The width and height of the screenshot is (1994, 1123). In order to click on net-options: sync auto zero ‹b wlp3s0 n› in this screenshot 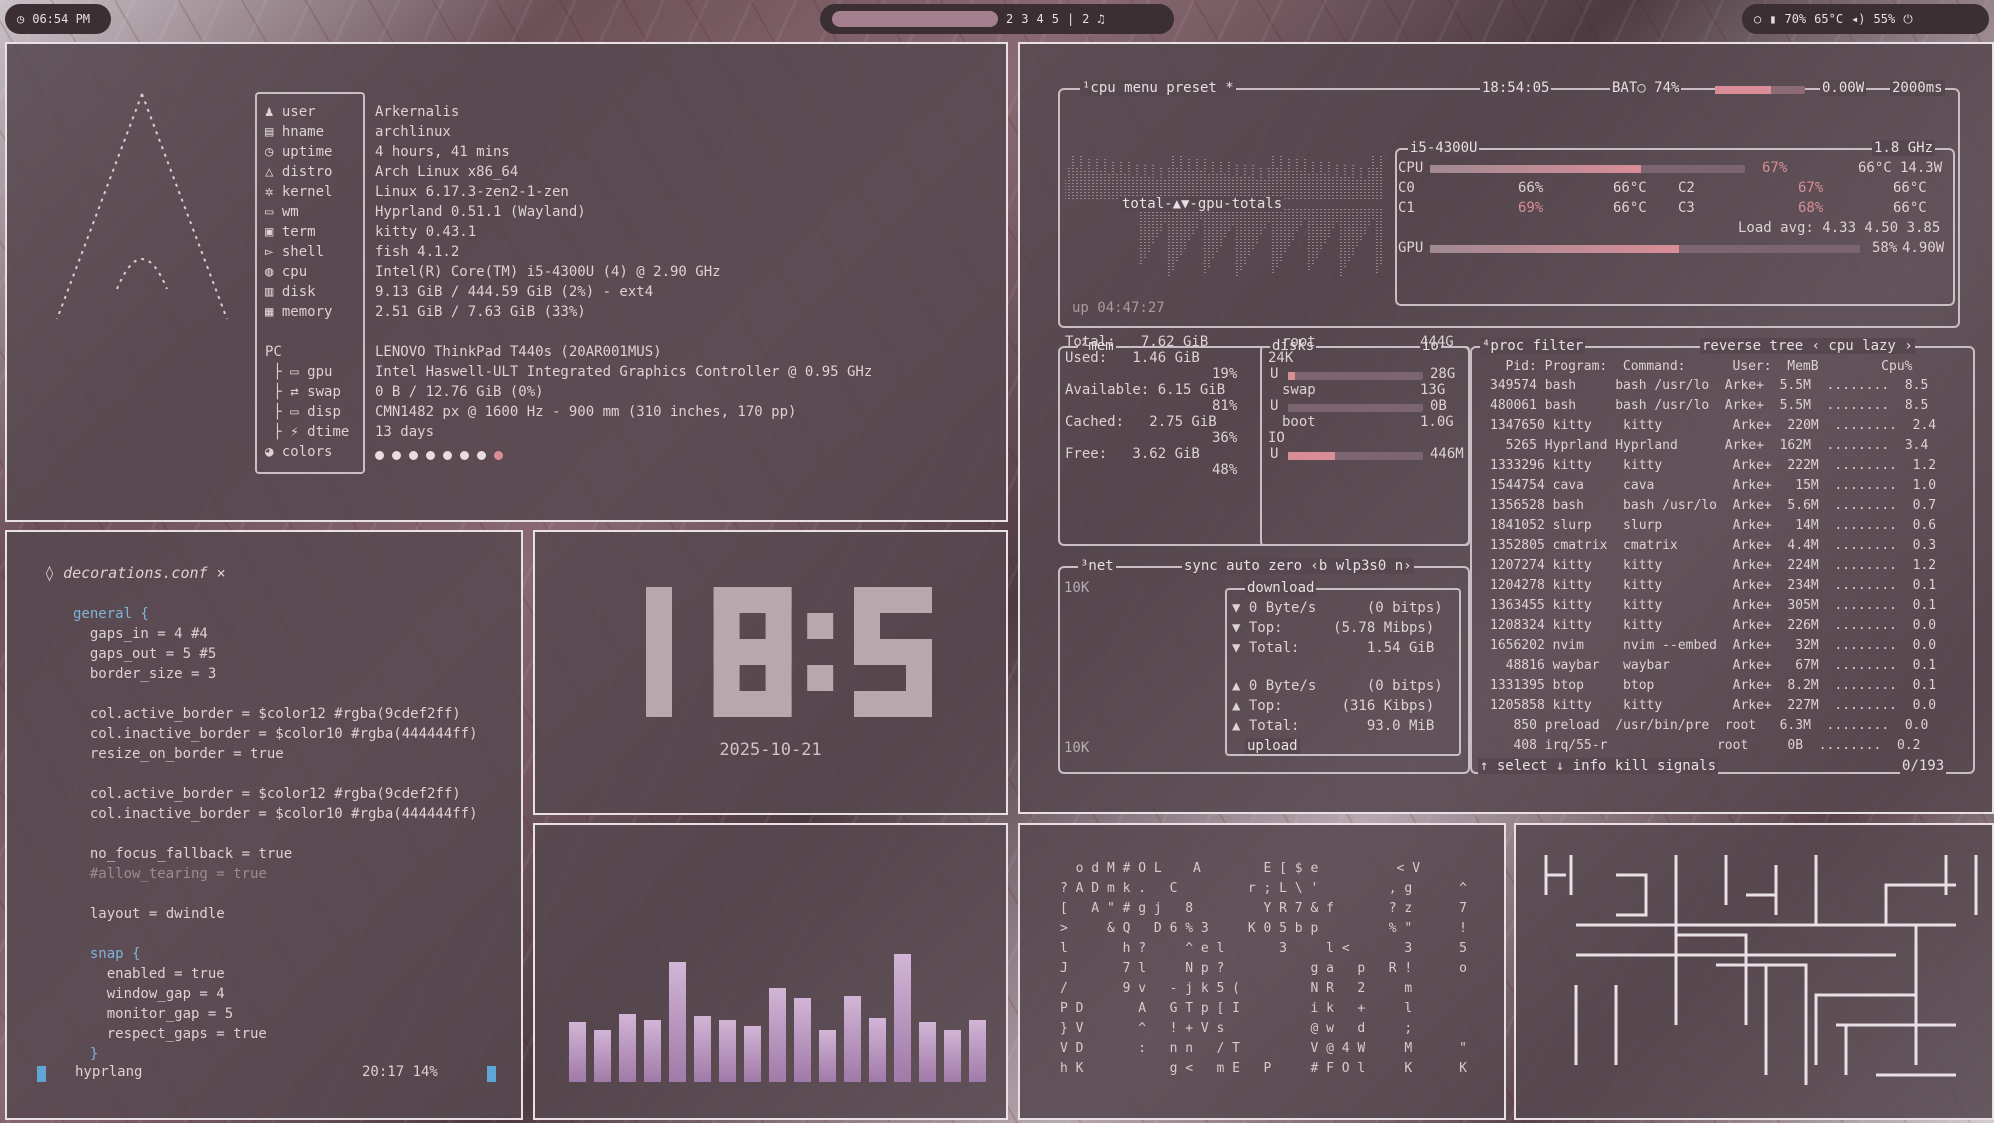, I will do `click(1298, 566)`.